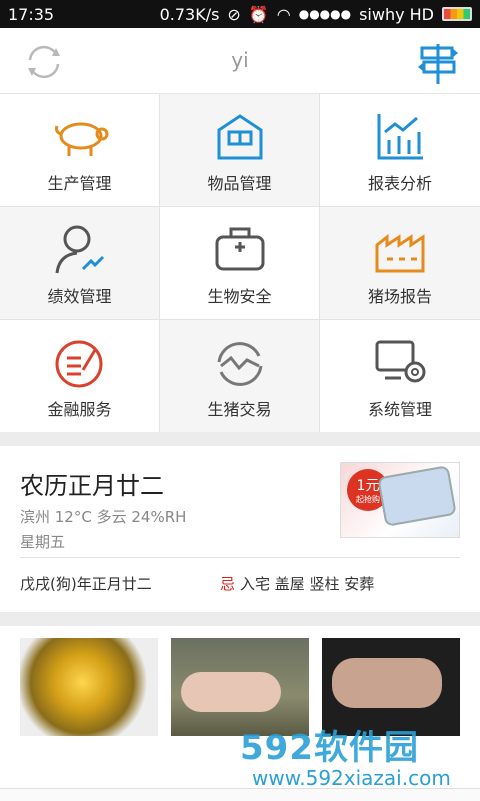 The height and width of the screenshot is (801, 480). I want to click on settings-screen-icon, so click(400, 361).